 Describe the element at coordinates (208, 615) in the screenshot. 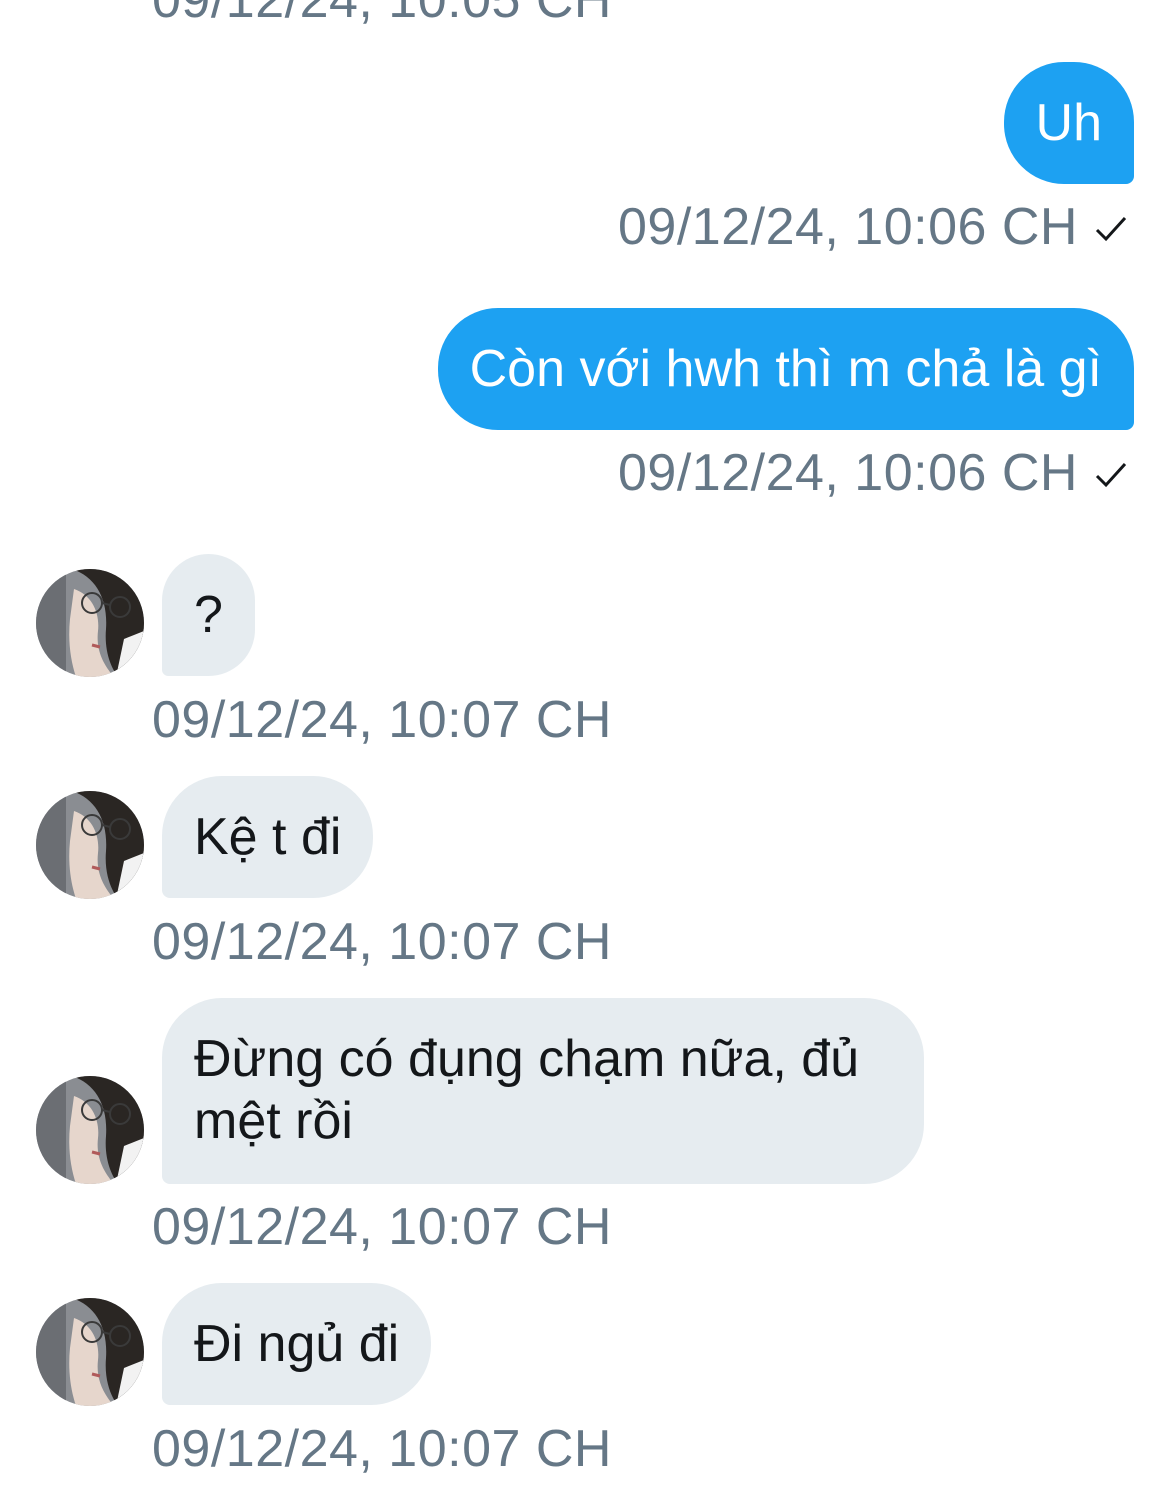

I see `incoming-message-bubble: ?` at that location.